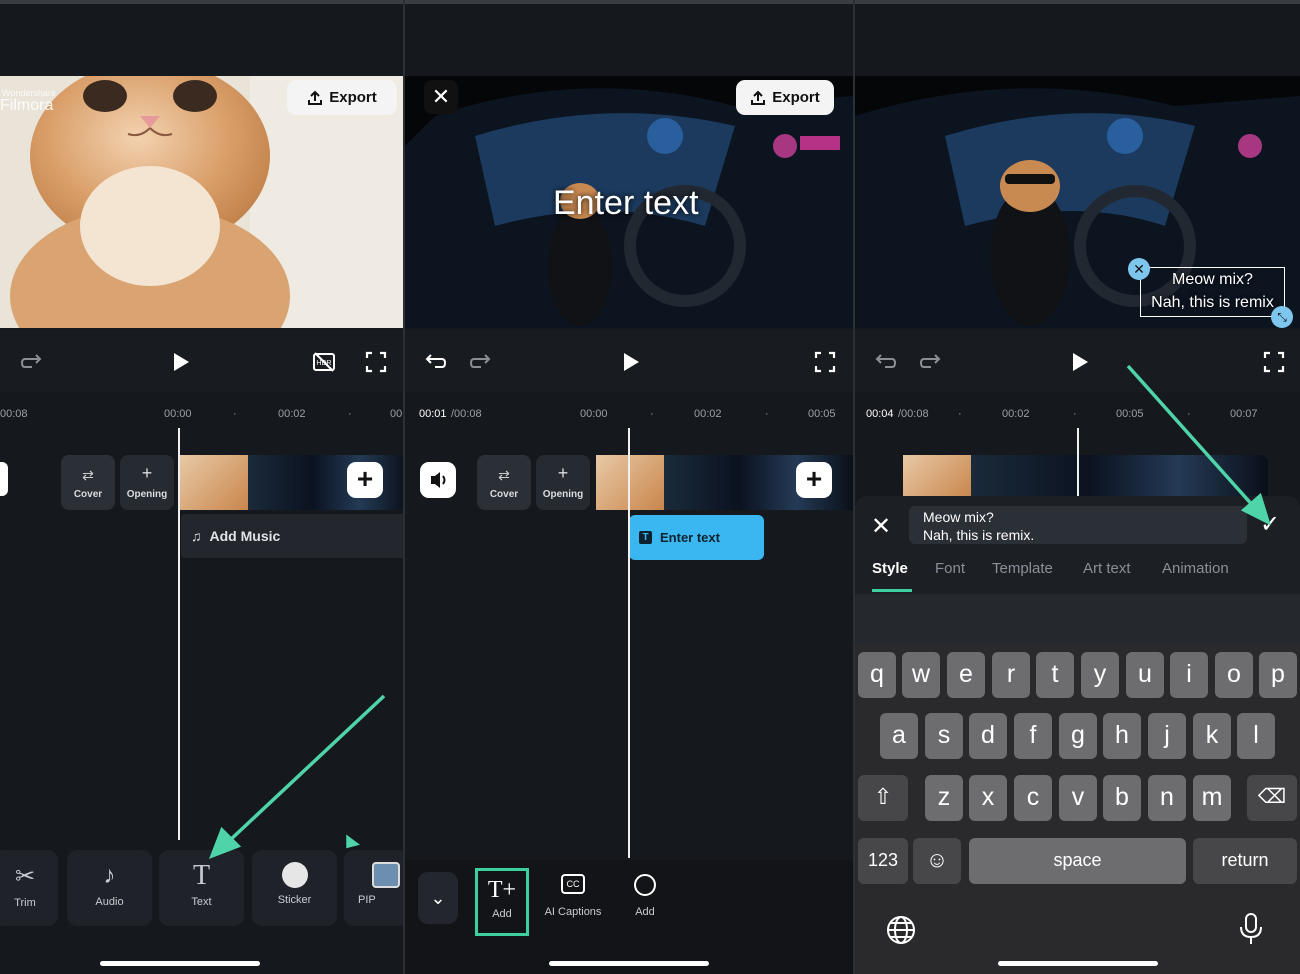 This screenshot has height=974, width=1300. I want to click on numbers-key: 123, so click(883, 861).